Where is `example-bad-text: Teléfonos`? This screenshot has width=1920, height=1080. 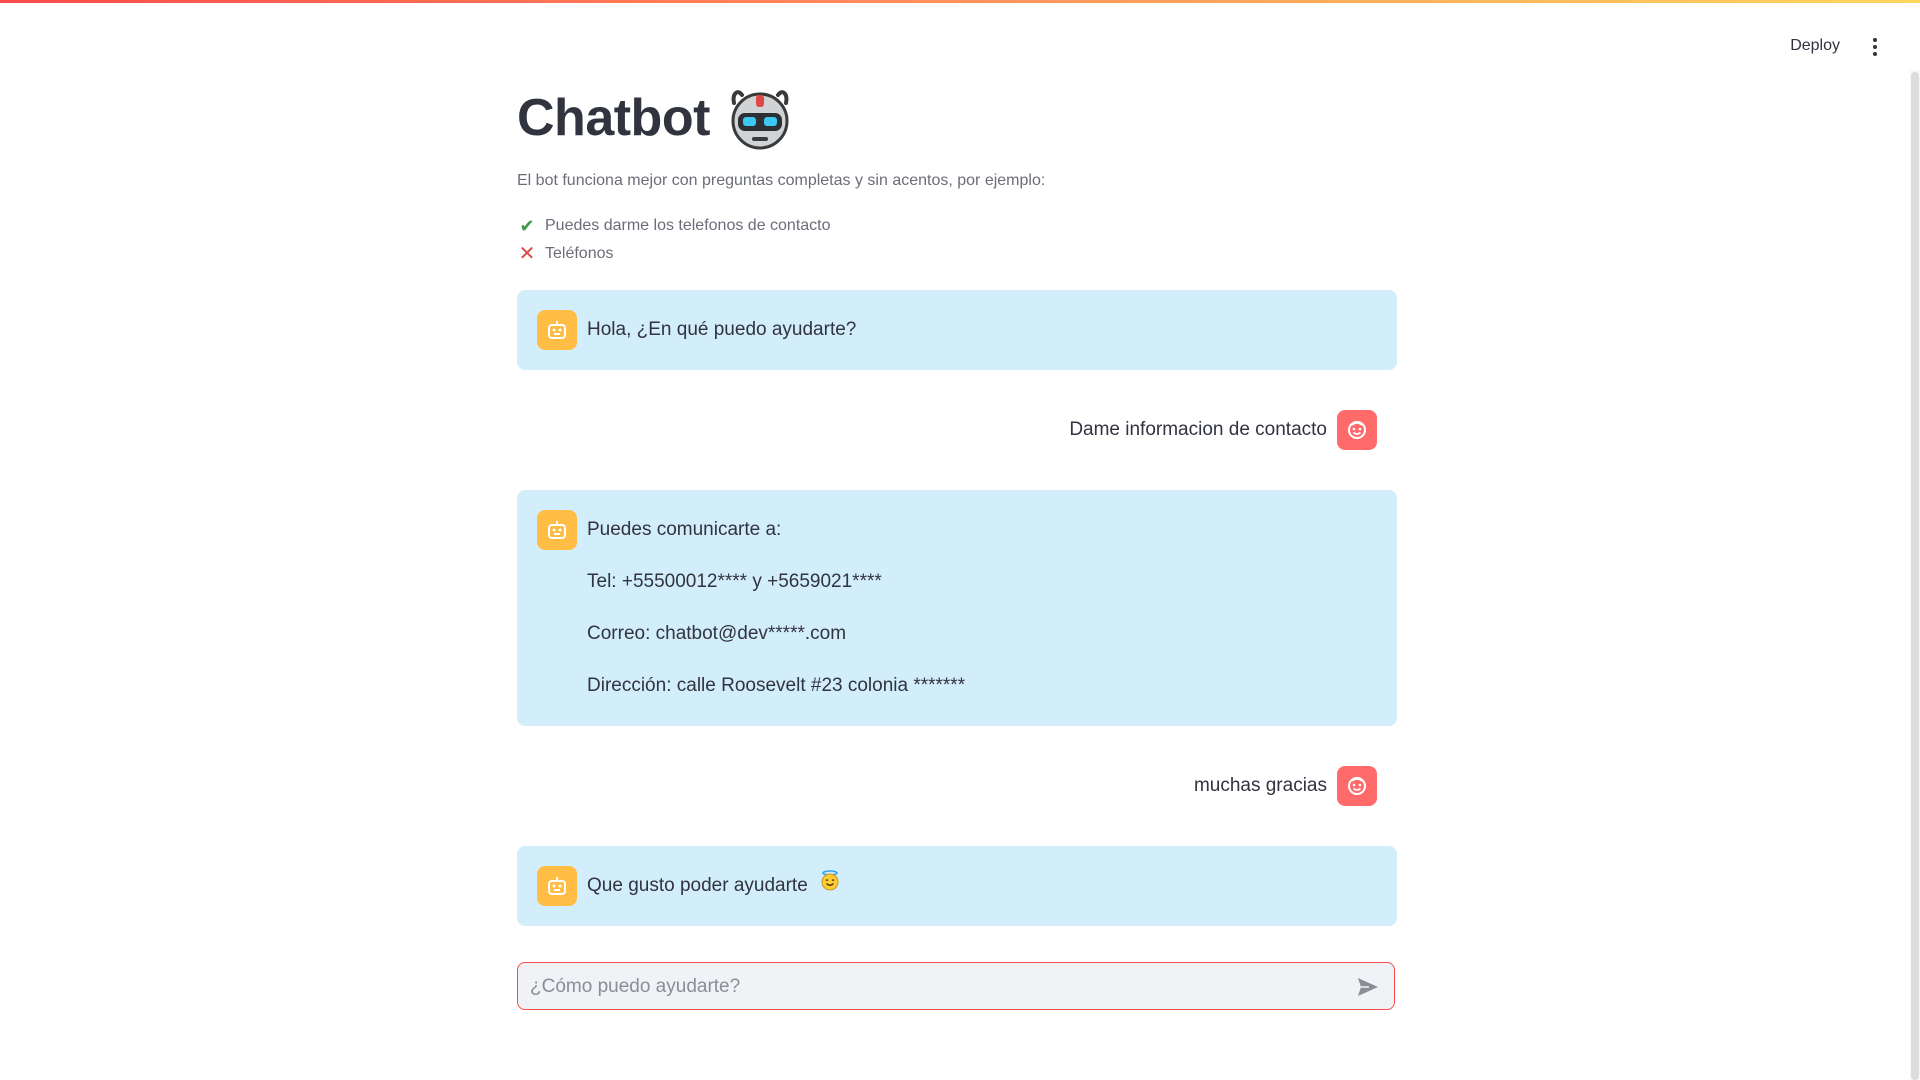
example-bad-text: Teléfonos is located at coordinates (579, 253).